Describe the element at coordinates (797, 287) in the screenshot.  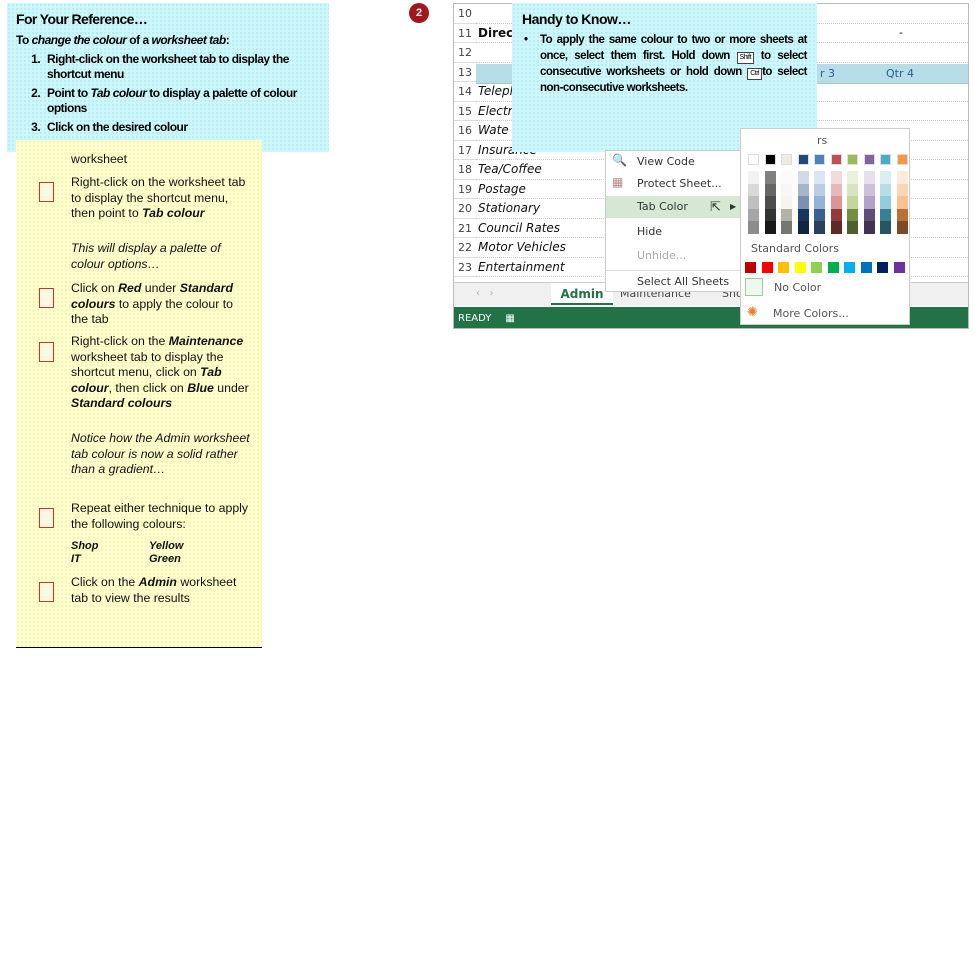
I see `no-color-option: No Color` at that location.